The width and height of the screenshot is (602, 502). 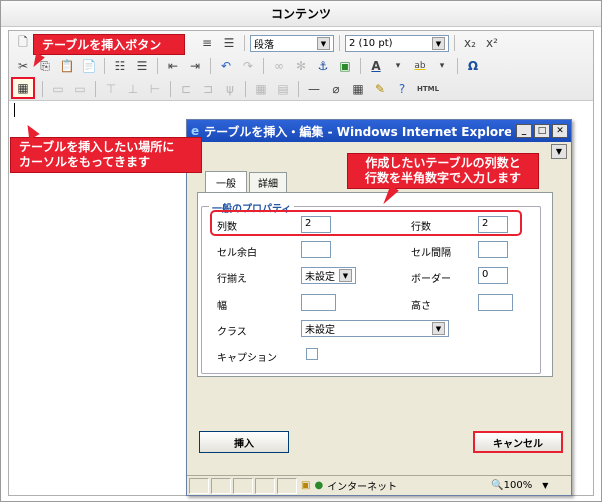 I want to click on html-source-button: HTML, so click(x=428, y=89).